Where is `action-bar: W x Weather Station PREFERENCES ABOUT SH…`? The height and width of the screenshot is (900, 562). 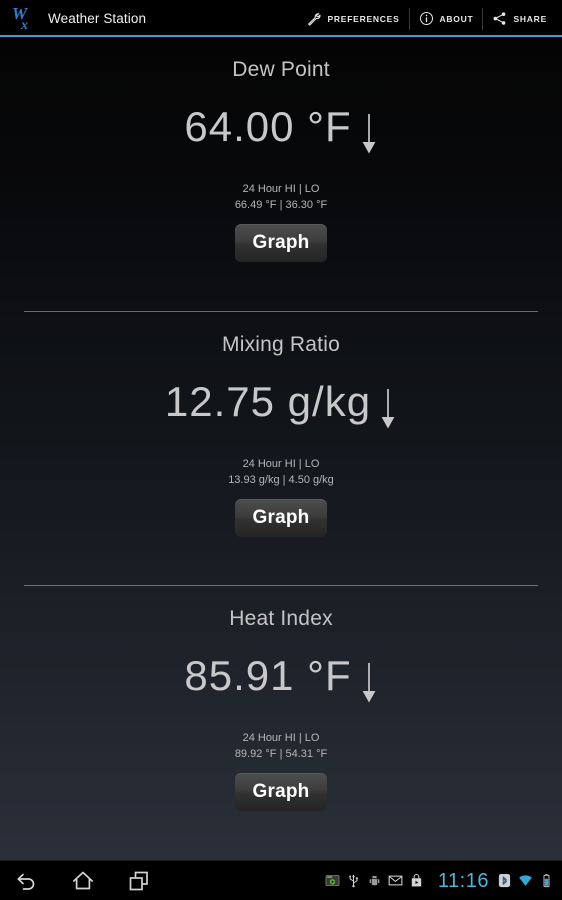 action-bar: W x Weather Station PREFERENCES ABOUT SH… is located at coordinates (281, 18).